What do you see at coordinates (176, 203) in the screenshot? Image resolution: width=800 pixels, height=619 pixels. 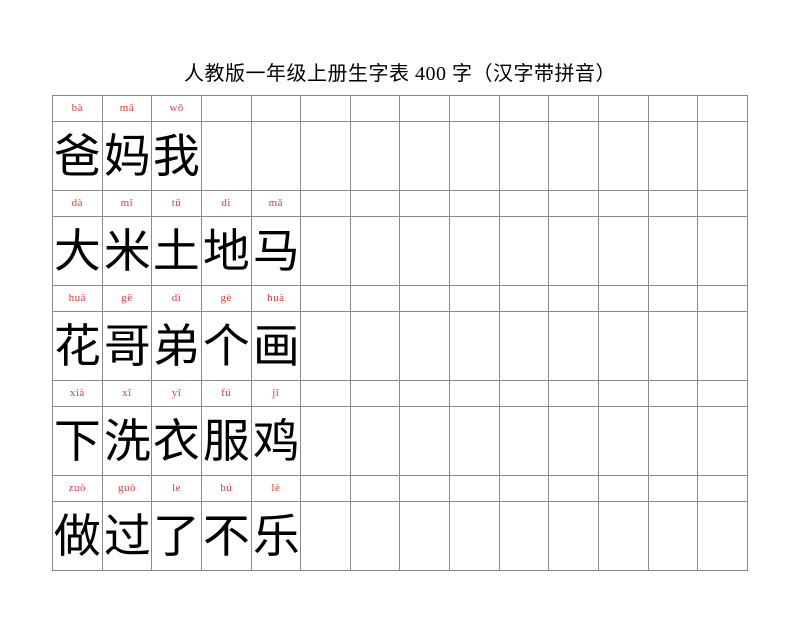 I see `pinyin-cell: tǔ` at bounding box center [176, 203].